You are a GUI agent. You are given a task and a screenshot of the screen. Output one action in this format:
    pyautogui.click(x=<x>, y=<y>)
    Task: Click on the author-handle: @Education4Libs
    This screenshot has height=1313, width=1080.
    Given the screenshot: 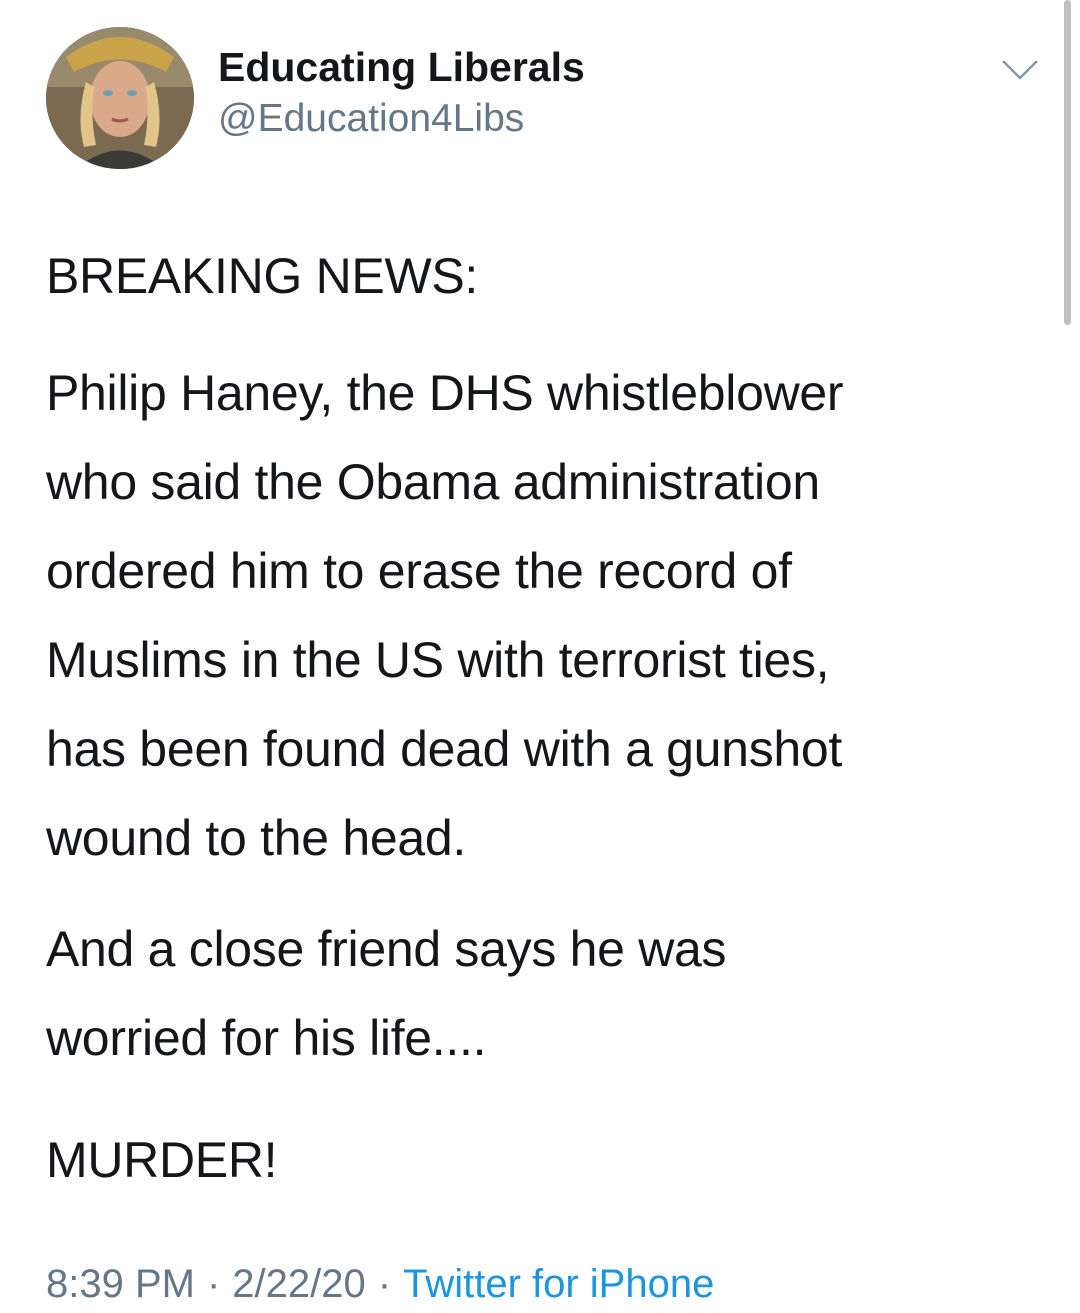 What is the action you would take?
    pyautogui.click(x=371, y=119)
    